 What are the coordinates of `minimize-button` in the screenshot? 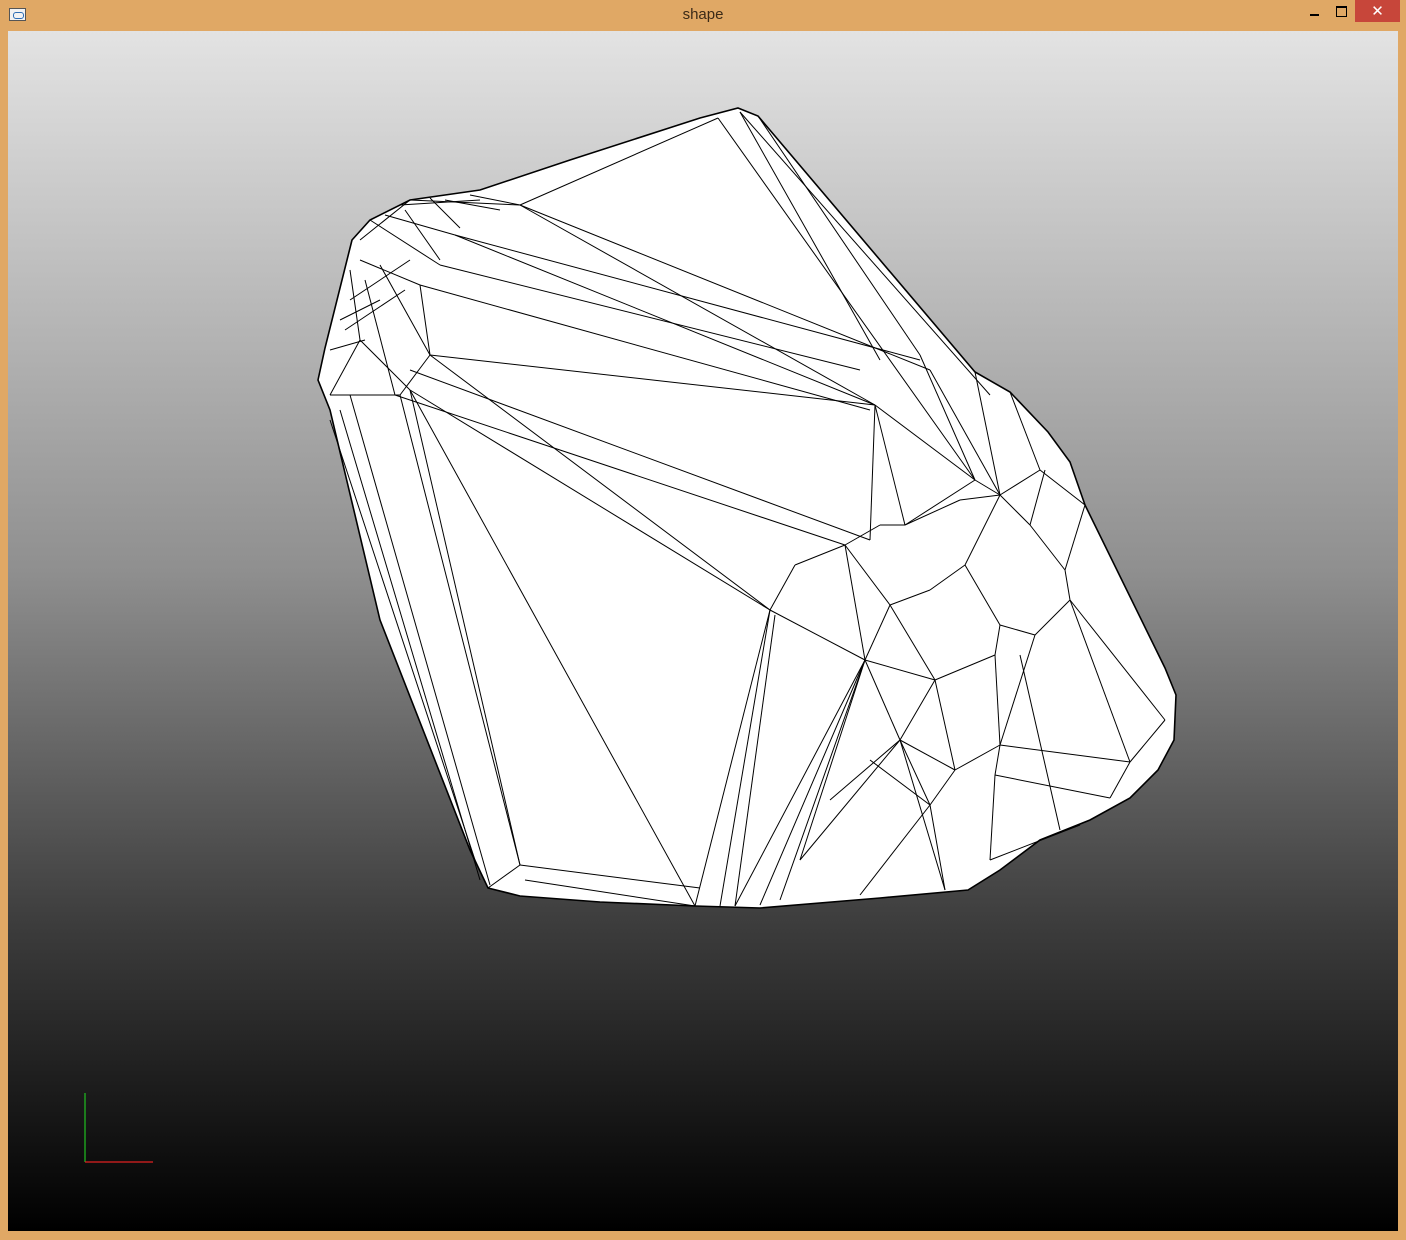 It's located at (1314, 11).